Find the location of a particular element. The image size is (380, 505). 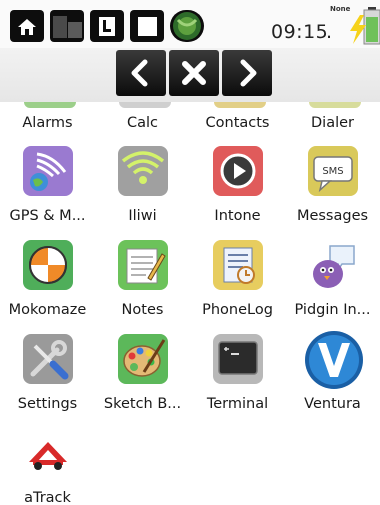

clock: 09:15 is located at coordinates (299, 32).